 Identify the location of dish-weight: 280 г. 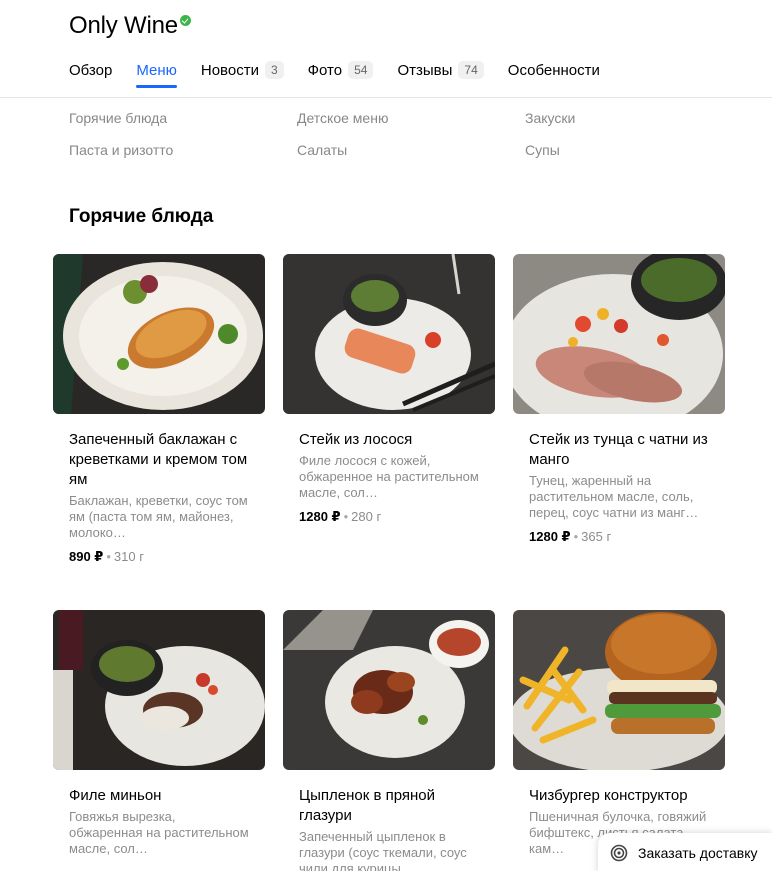
(366, 516).